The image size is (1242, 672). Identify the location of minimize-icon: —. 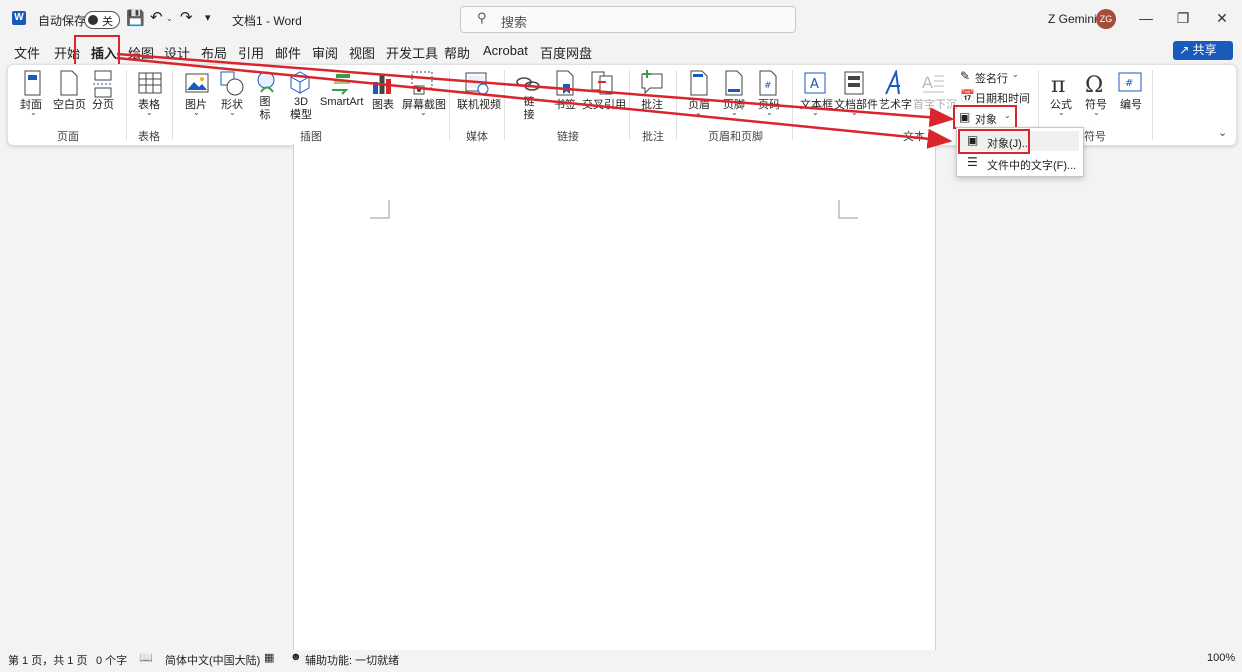
(1146, 18).